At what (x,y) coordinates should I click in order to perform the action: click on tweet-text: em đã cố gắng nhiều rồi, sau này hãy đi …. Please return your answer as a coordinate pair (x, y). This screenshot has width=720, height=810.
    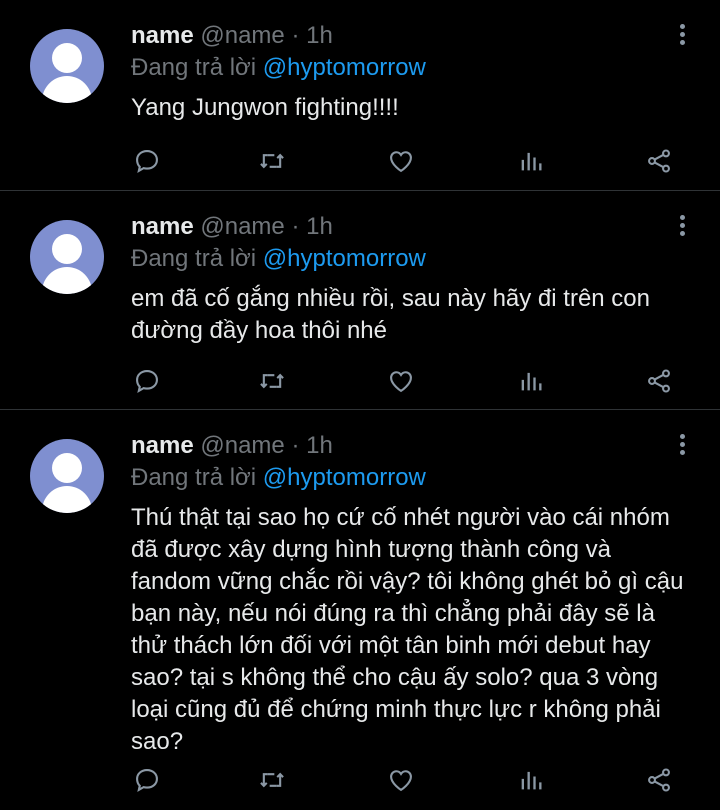
    Looking at the image, I should click on (390, 314).